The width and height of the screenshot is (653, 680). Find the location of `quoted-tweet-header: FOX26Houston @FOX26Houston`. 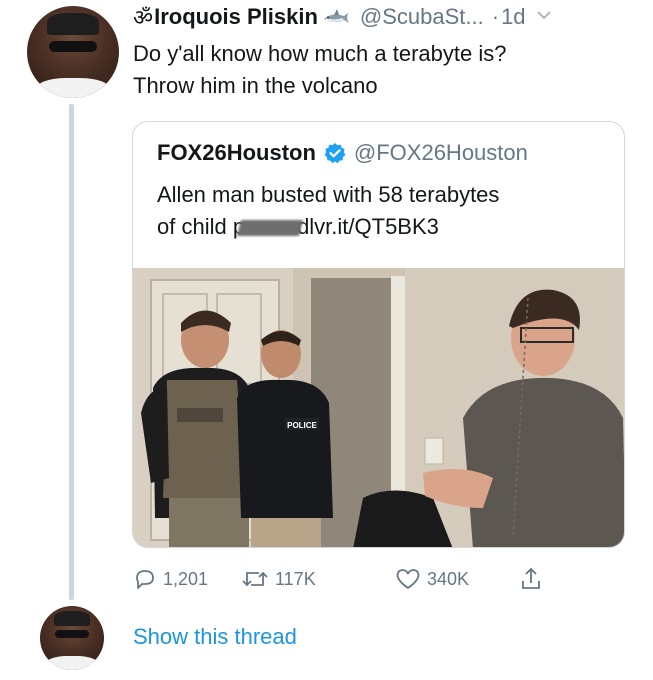

quoted-tweet-header: FOX26Houston @FOX26Houston is located at coordinates (342, 153).